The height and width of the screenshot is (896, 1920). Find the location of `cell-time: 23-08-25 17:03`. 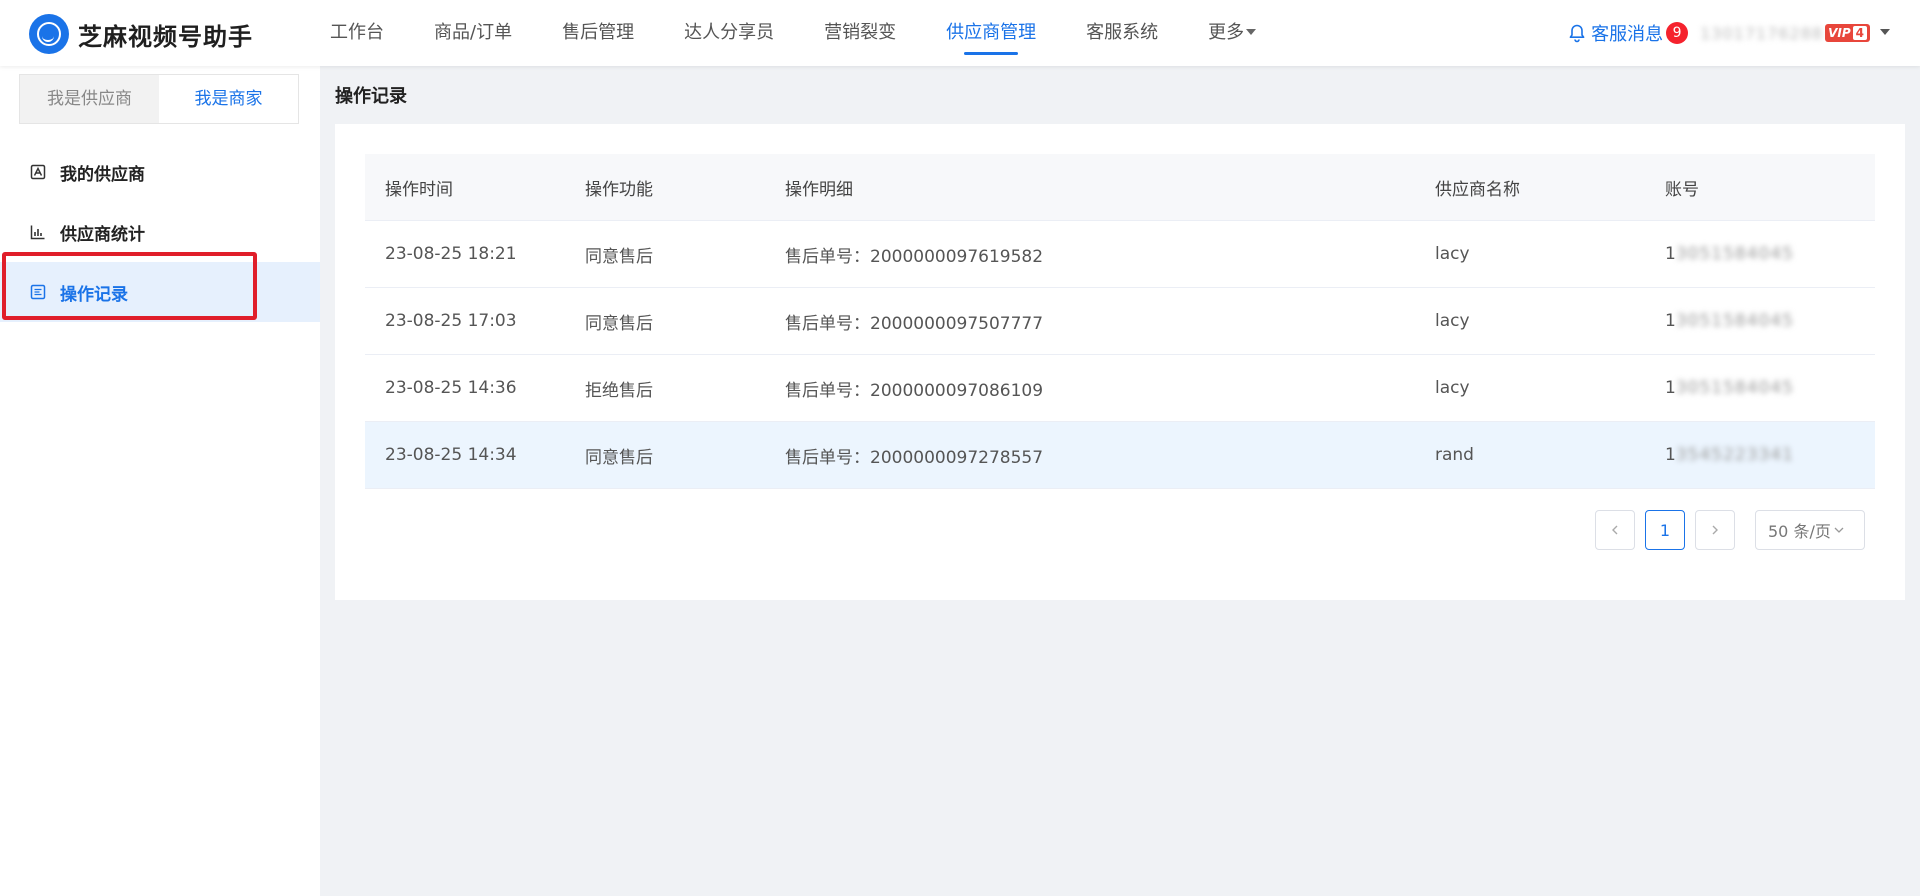

cell-time: 23-08-25 17:03 is located at coordinates (451, 321).